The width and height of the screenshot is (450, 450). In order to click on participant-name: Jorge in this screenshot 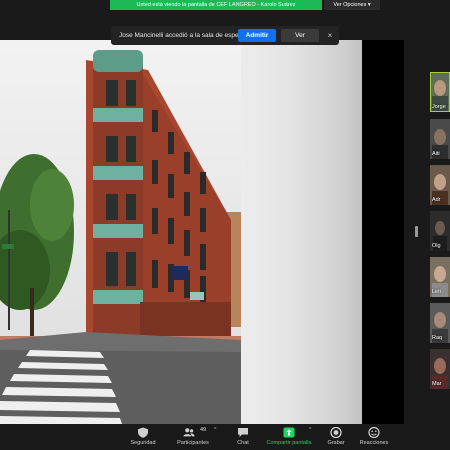, I will do `click(439, 107)`.